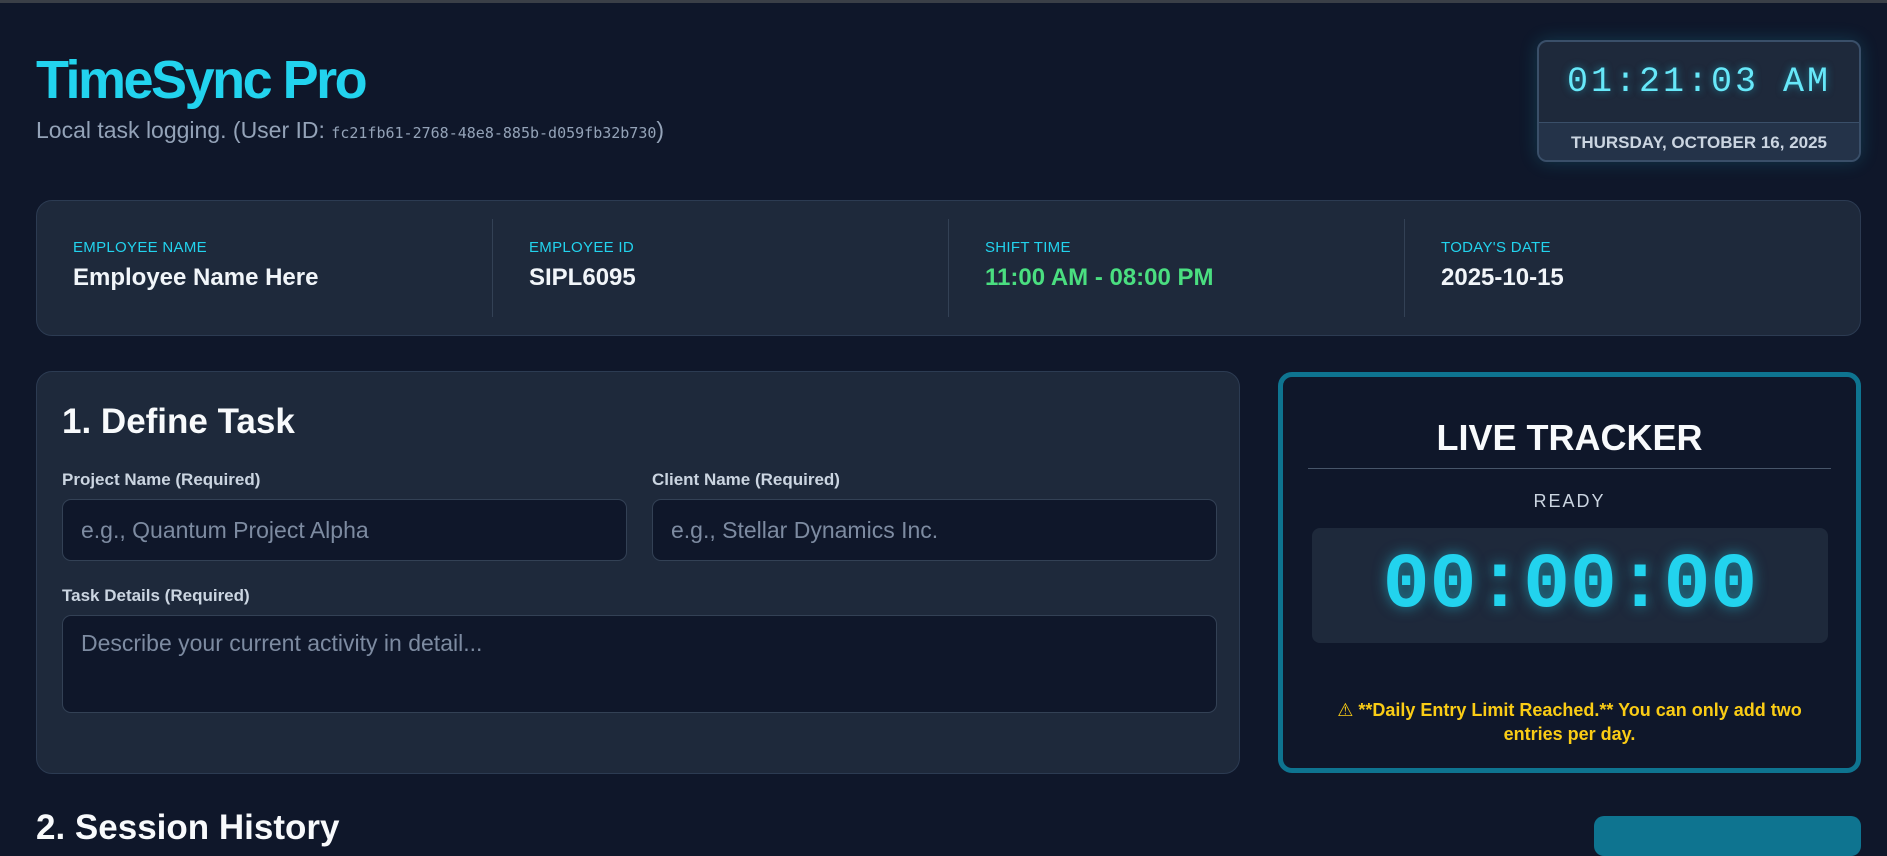  Describe the element at coordinates (582, 277) in the screenshot. I see `employee-id-value: SIPL6095` at that location.